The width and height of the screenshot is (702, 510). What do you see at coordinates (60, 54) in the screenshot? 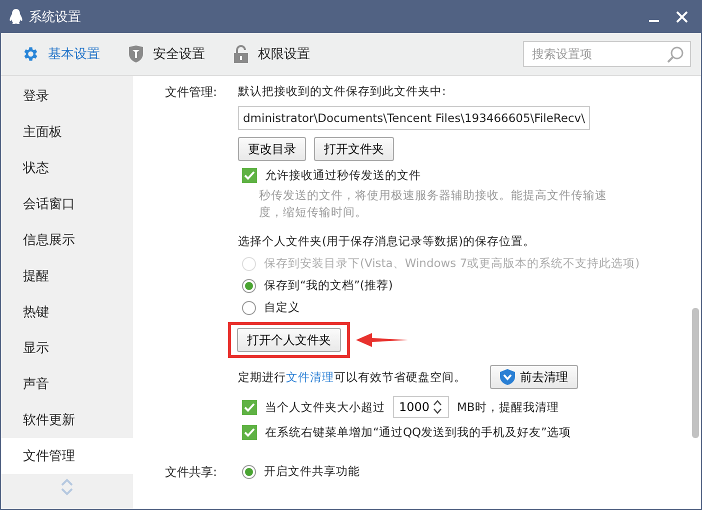
I see `settings-tab: 基本设置` at bounding box center [60, 54].